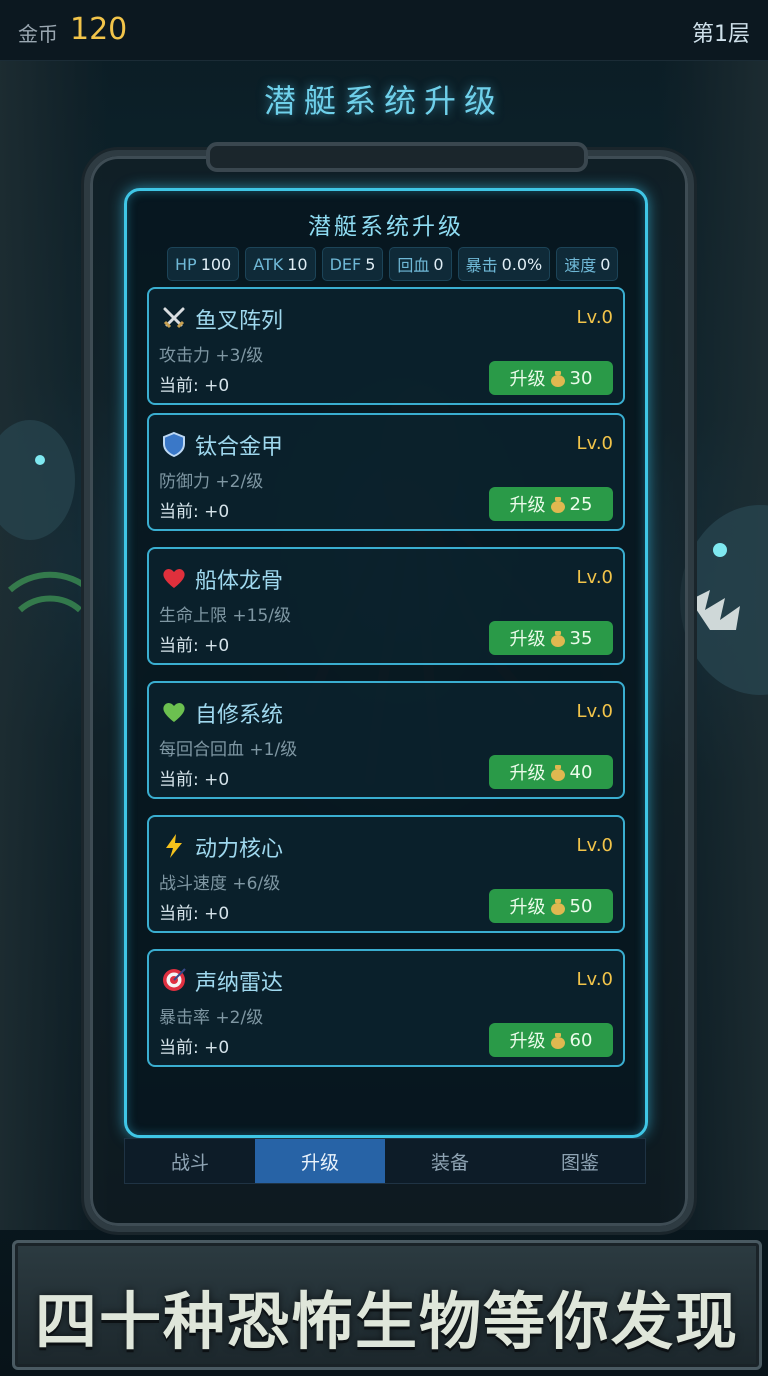 This screenshot has height=1376, width=768. What do you see at coordinates (397, 157) in the screenshot?
I see `frame-pipe` at bounding box center [397, 157].